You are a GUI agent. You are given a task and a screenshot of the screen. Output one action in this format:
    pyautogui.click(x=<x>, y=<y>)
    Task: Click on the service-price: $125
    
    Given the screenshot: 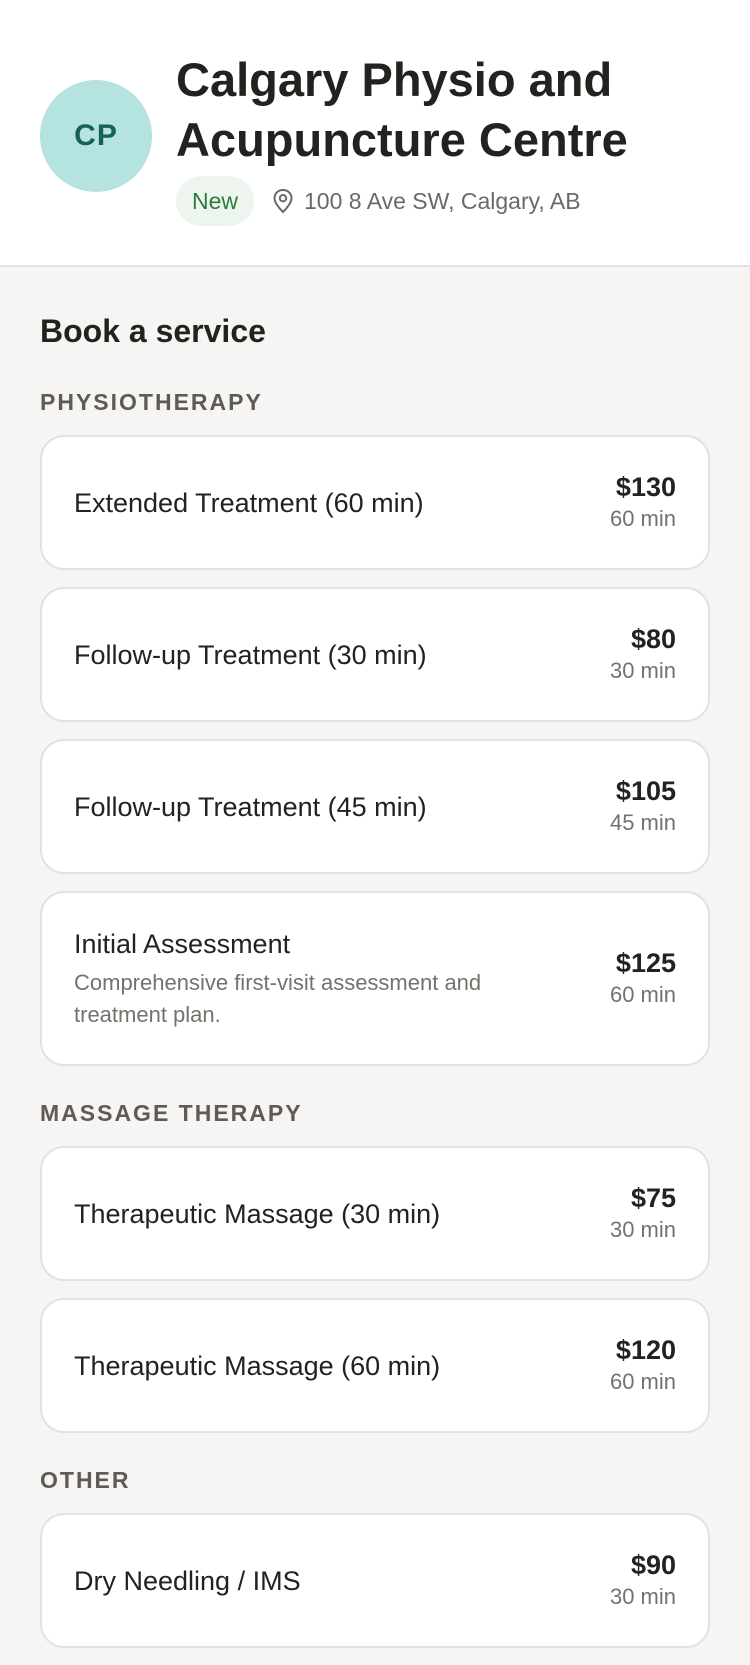 What is the action you would take?
    pyautogui.click(x=645, y=962)
    